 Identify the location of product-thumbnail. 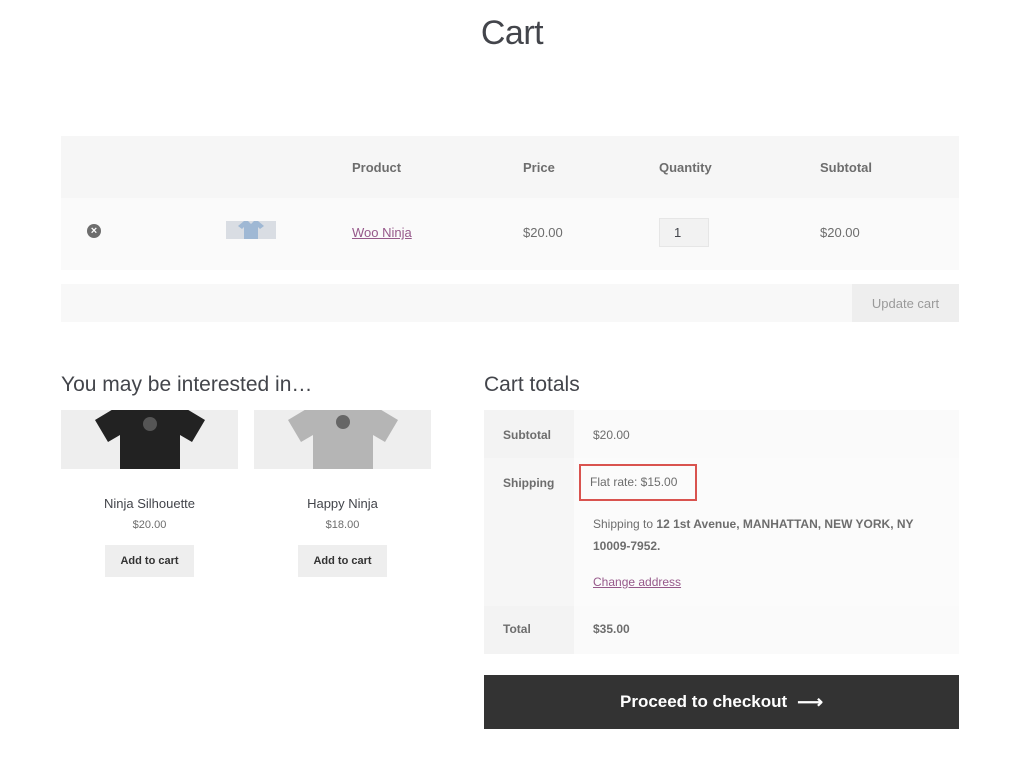
(251, 230).